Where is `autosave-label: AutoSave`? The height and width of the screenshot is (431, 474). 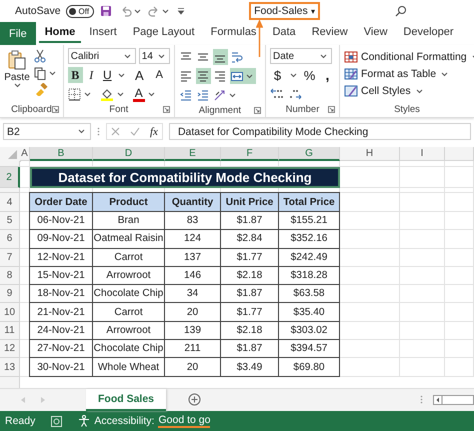
autosave-label: AutoSave is located at coordinates (38, 11).